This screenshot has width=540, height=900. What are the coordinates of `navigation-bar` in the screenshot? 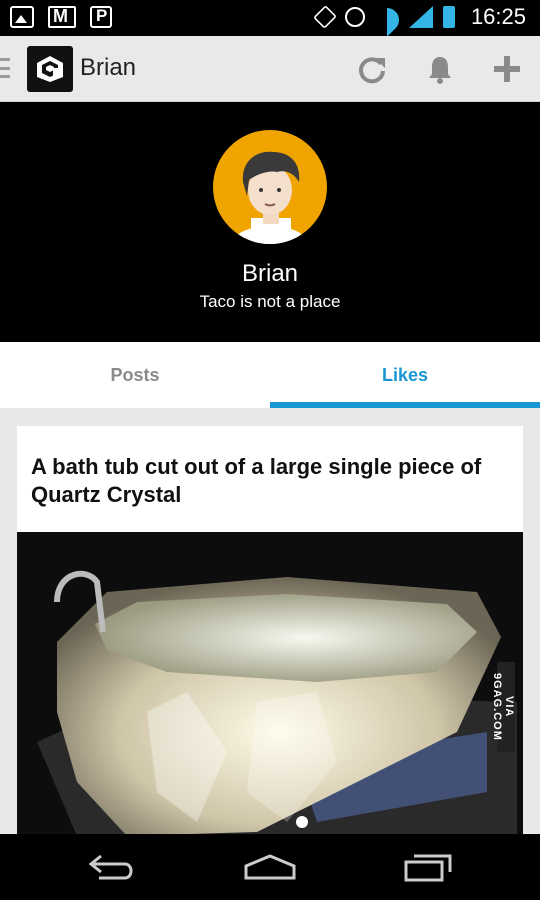 It's located at (270, 867).